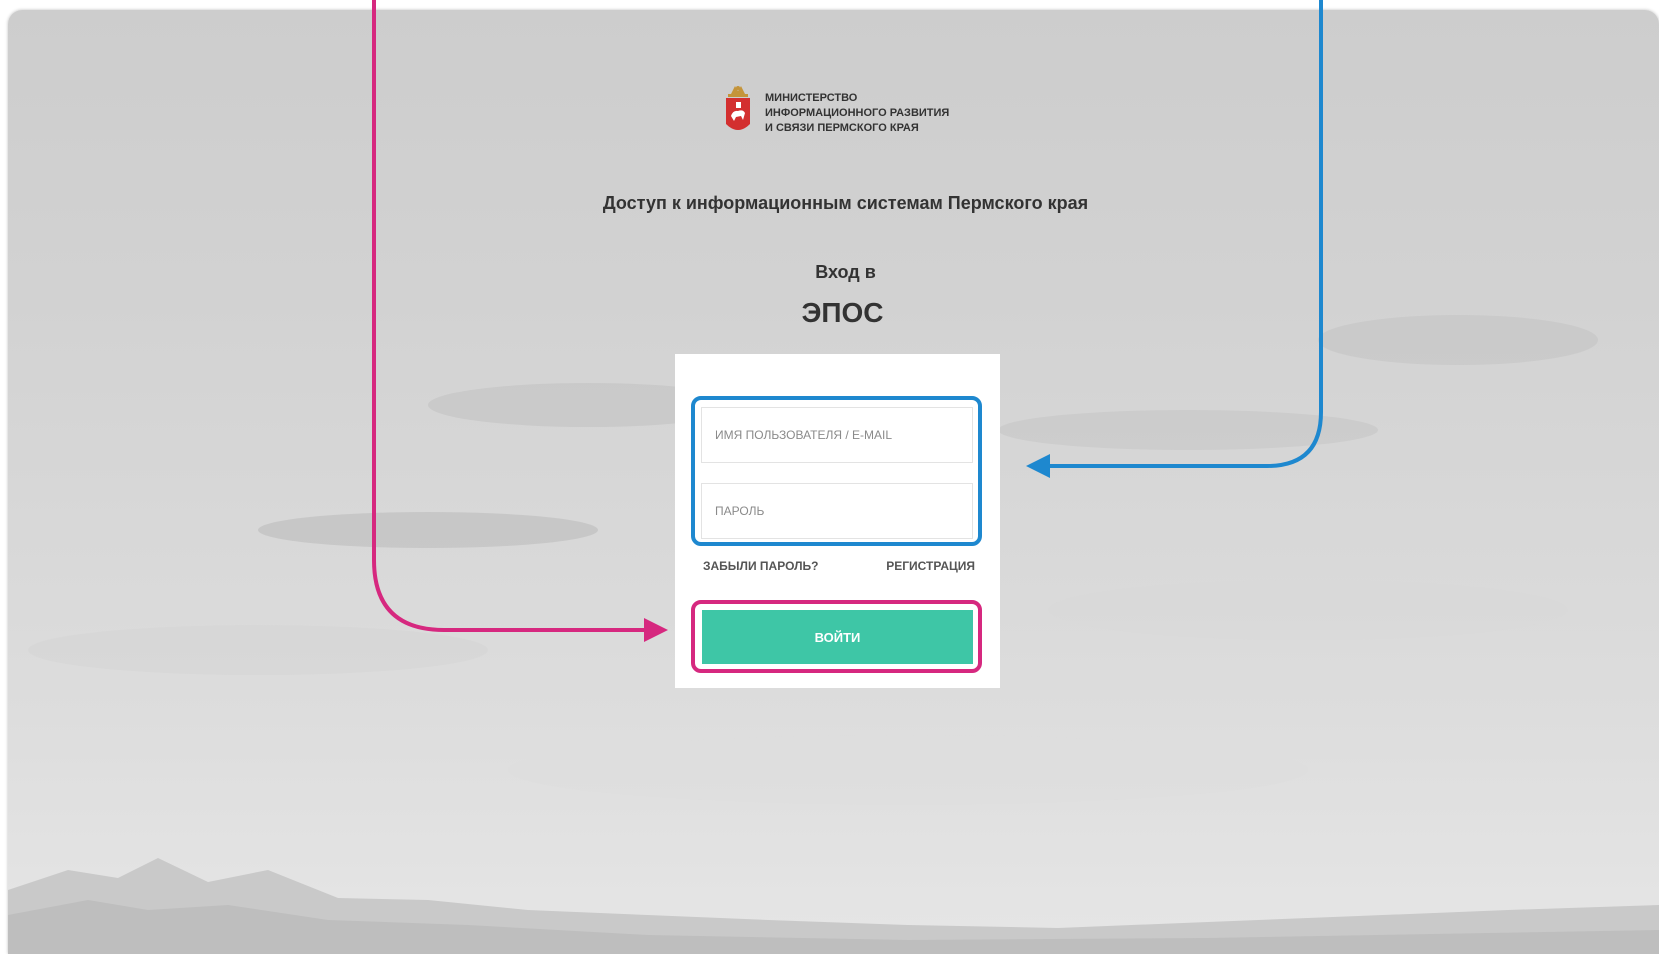  I want to click on auth-links: ЗАБЫЛИ ПАРОЛЬ? РЕГИСТРАЦИЯ, so click(839, 568).